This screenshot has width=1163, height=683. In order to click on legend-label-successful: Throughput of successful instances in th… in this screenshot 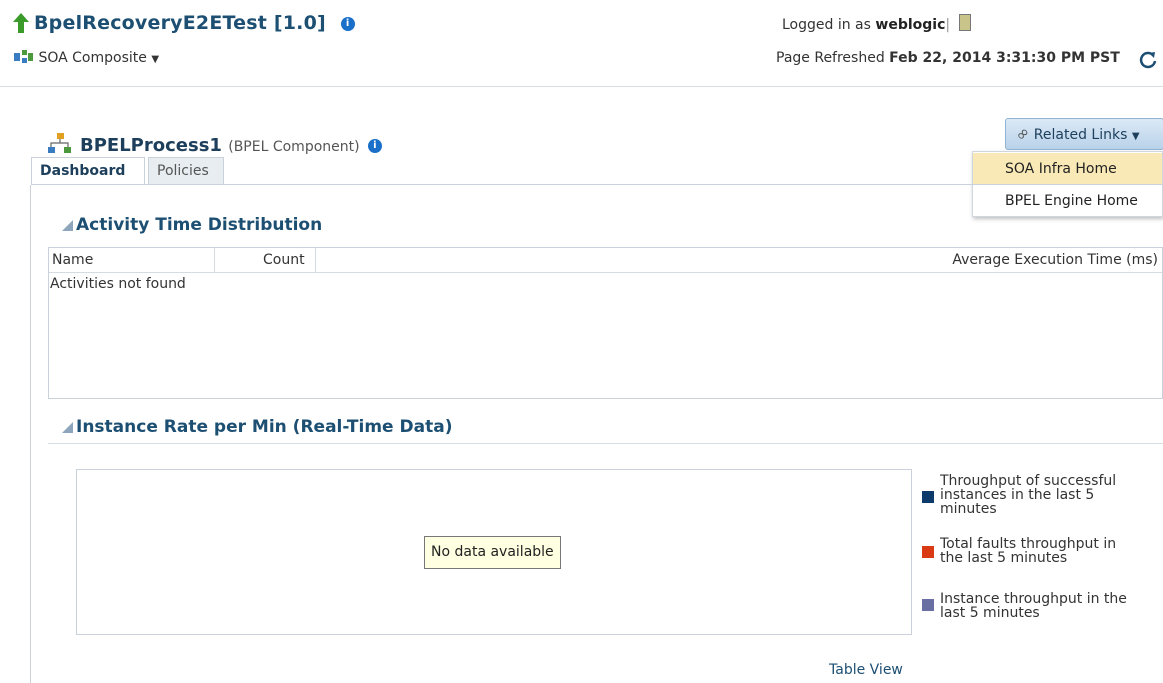, I will do `click(1028, 495)`.